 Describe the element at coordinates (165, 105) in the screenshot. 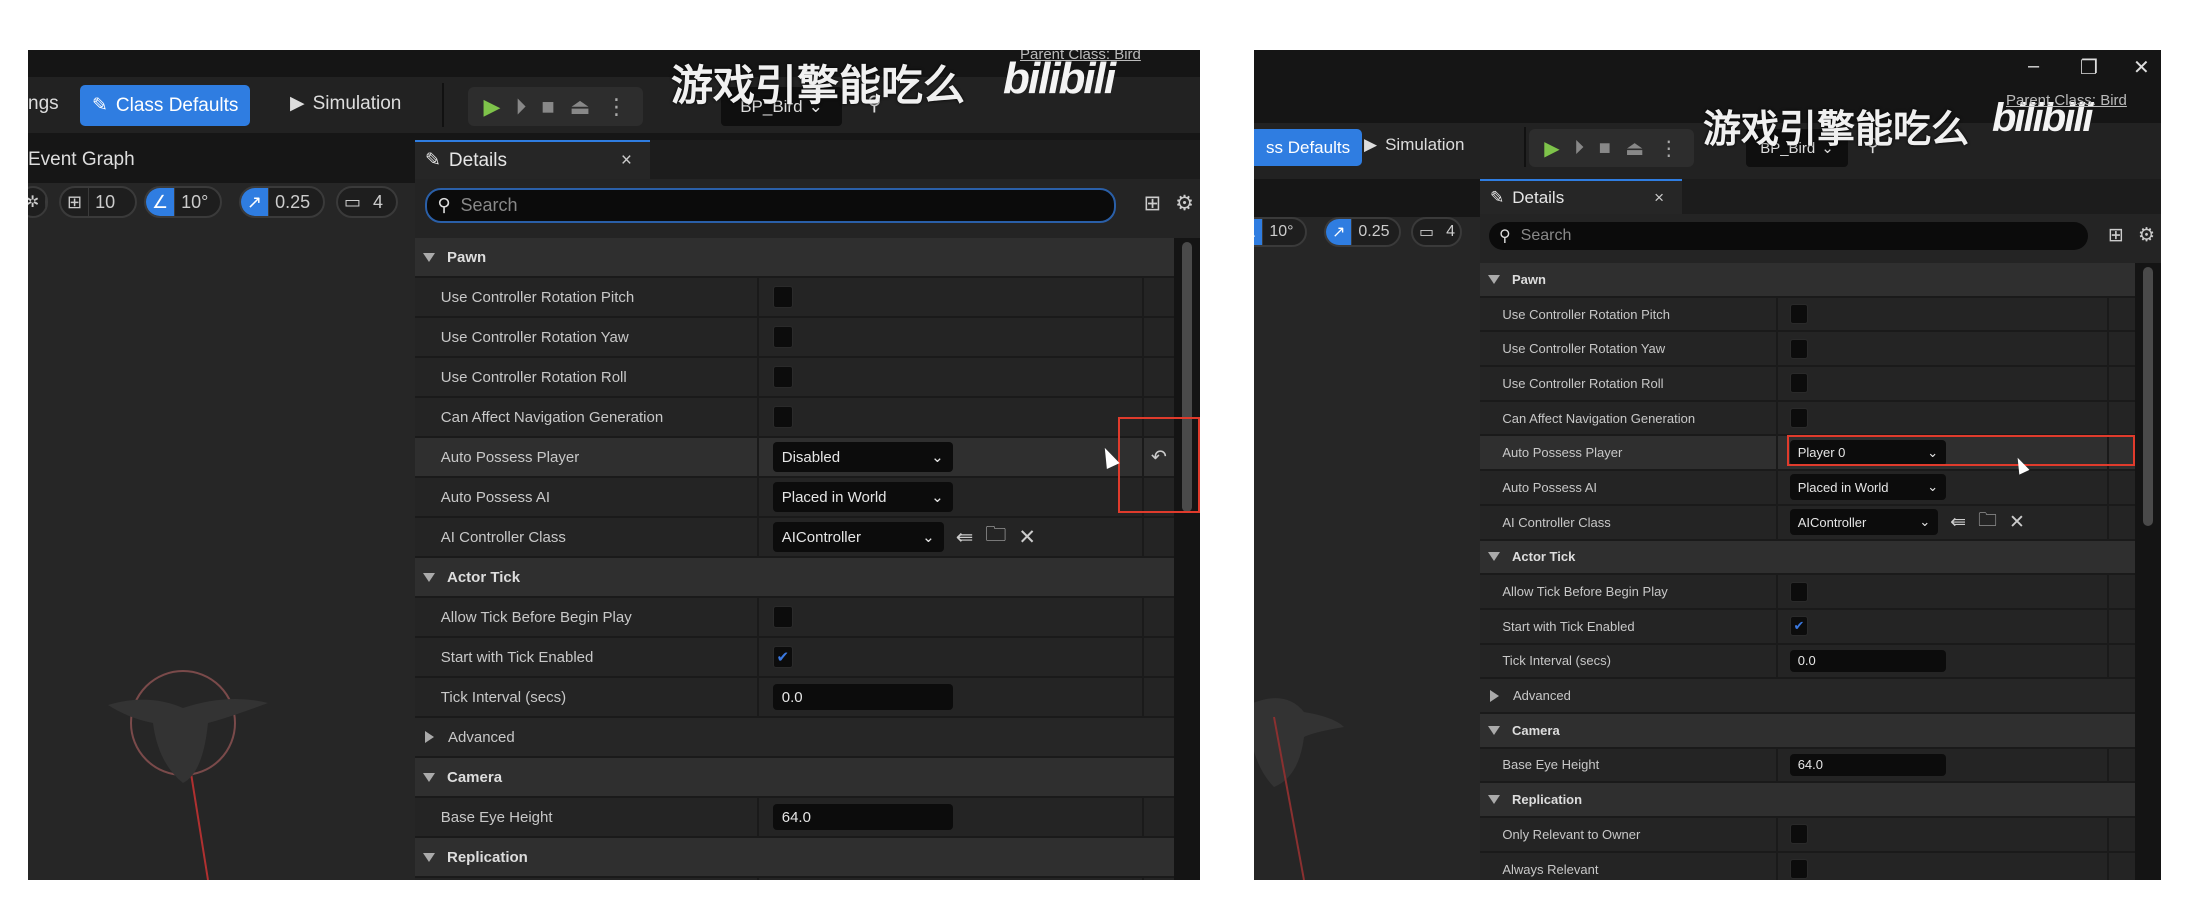

I see `class-defaults-button: ✎ Class Defaults` at that location.